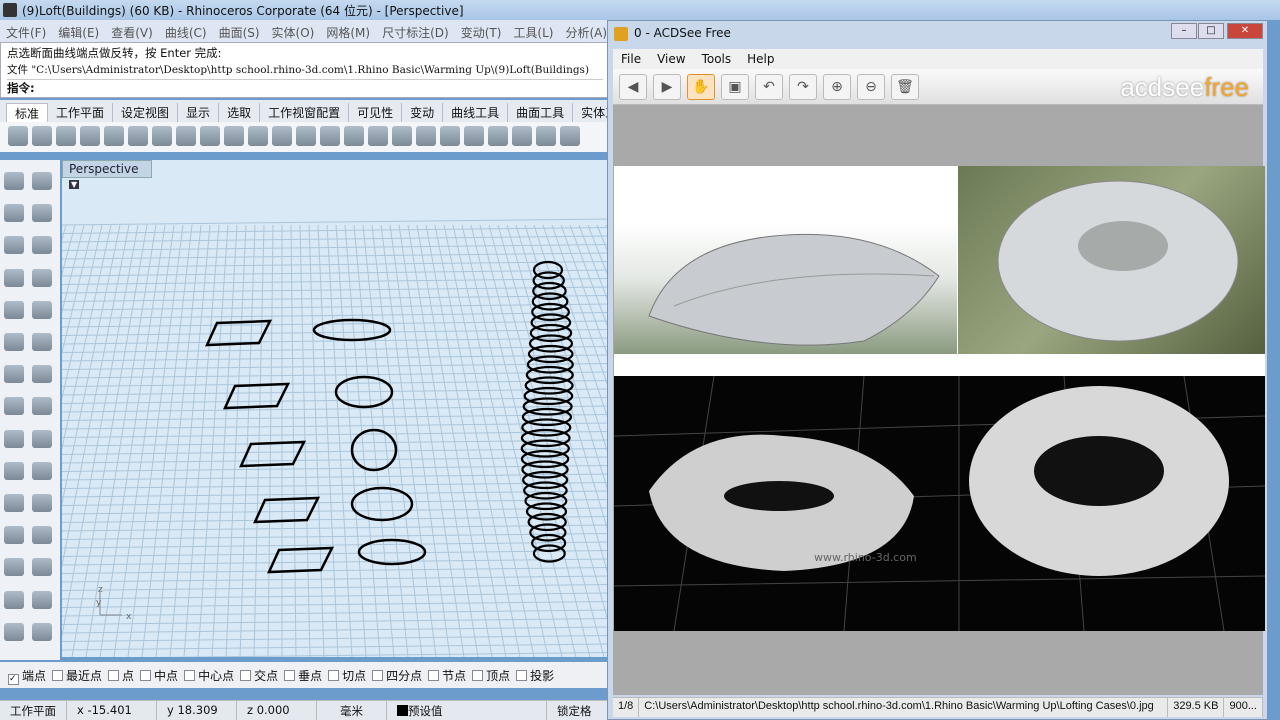 The width and height of the screenshot is (1280, 720). I want to click on hand-button: ✋, so click(701, 87).